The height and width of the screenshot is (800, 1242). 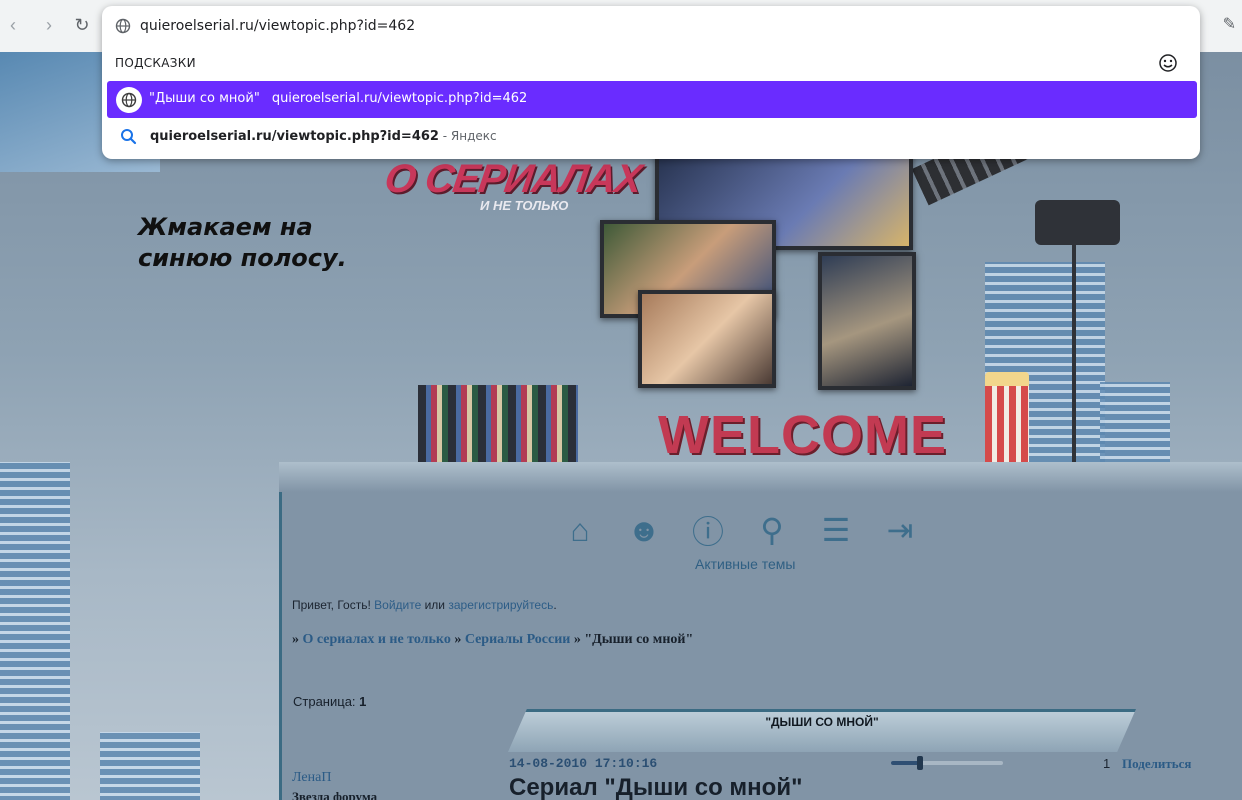 What do you see at coordinates (524, 205) in the screenshot?
I see `site-logo-subtitle: И НЕ ТОЛЬКО` at bounding box center [524, 205].